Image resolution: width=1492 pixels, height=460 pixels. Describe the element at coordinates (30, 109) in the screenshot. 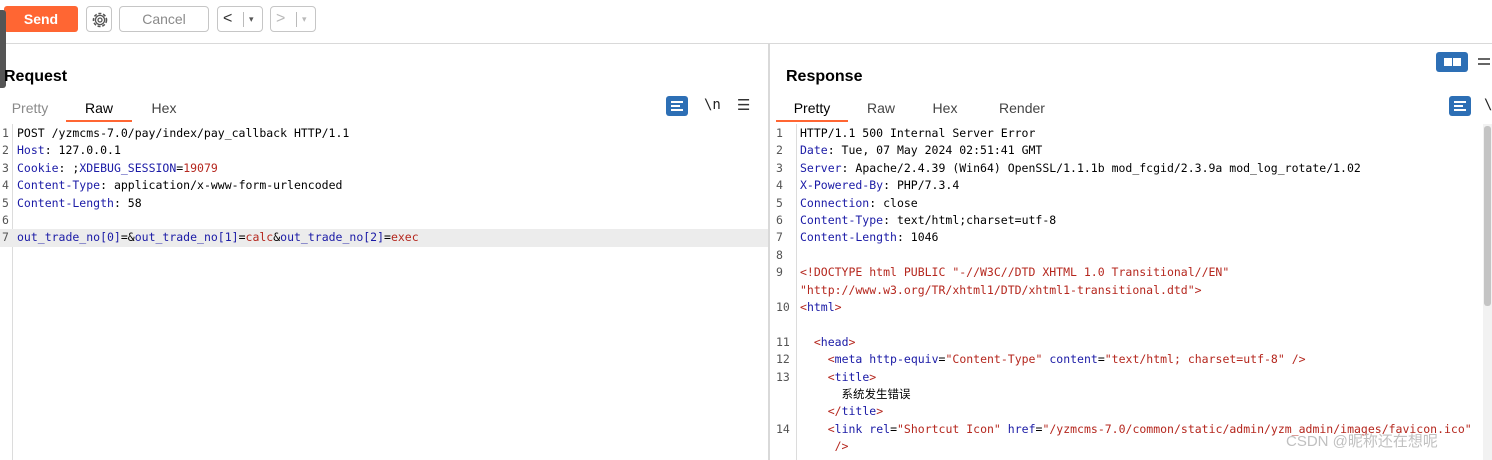

I see `tab-request-pretty: Pretty` at that location.